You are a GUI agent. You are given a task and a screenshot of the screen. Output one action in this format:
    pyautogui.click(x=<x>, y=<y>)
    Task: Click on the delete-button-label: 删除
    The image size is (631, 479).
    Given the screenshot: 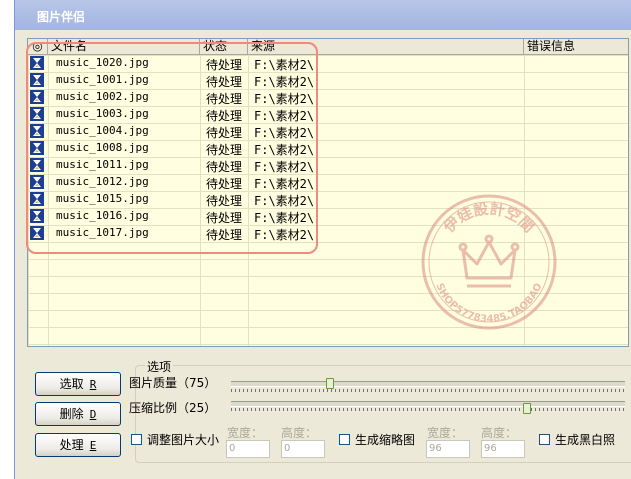 What is the action you would take?
    pyautogui.click(x=71, y=414)
    